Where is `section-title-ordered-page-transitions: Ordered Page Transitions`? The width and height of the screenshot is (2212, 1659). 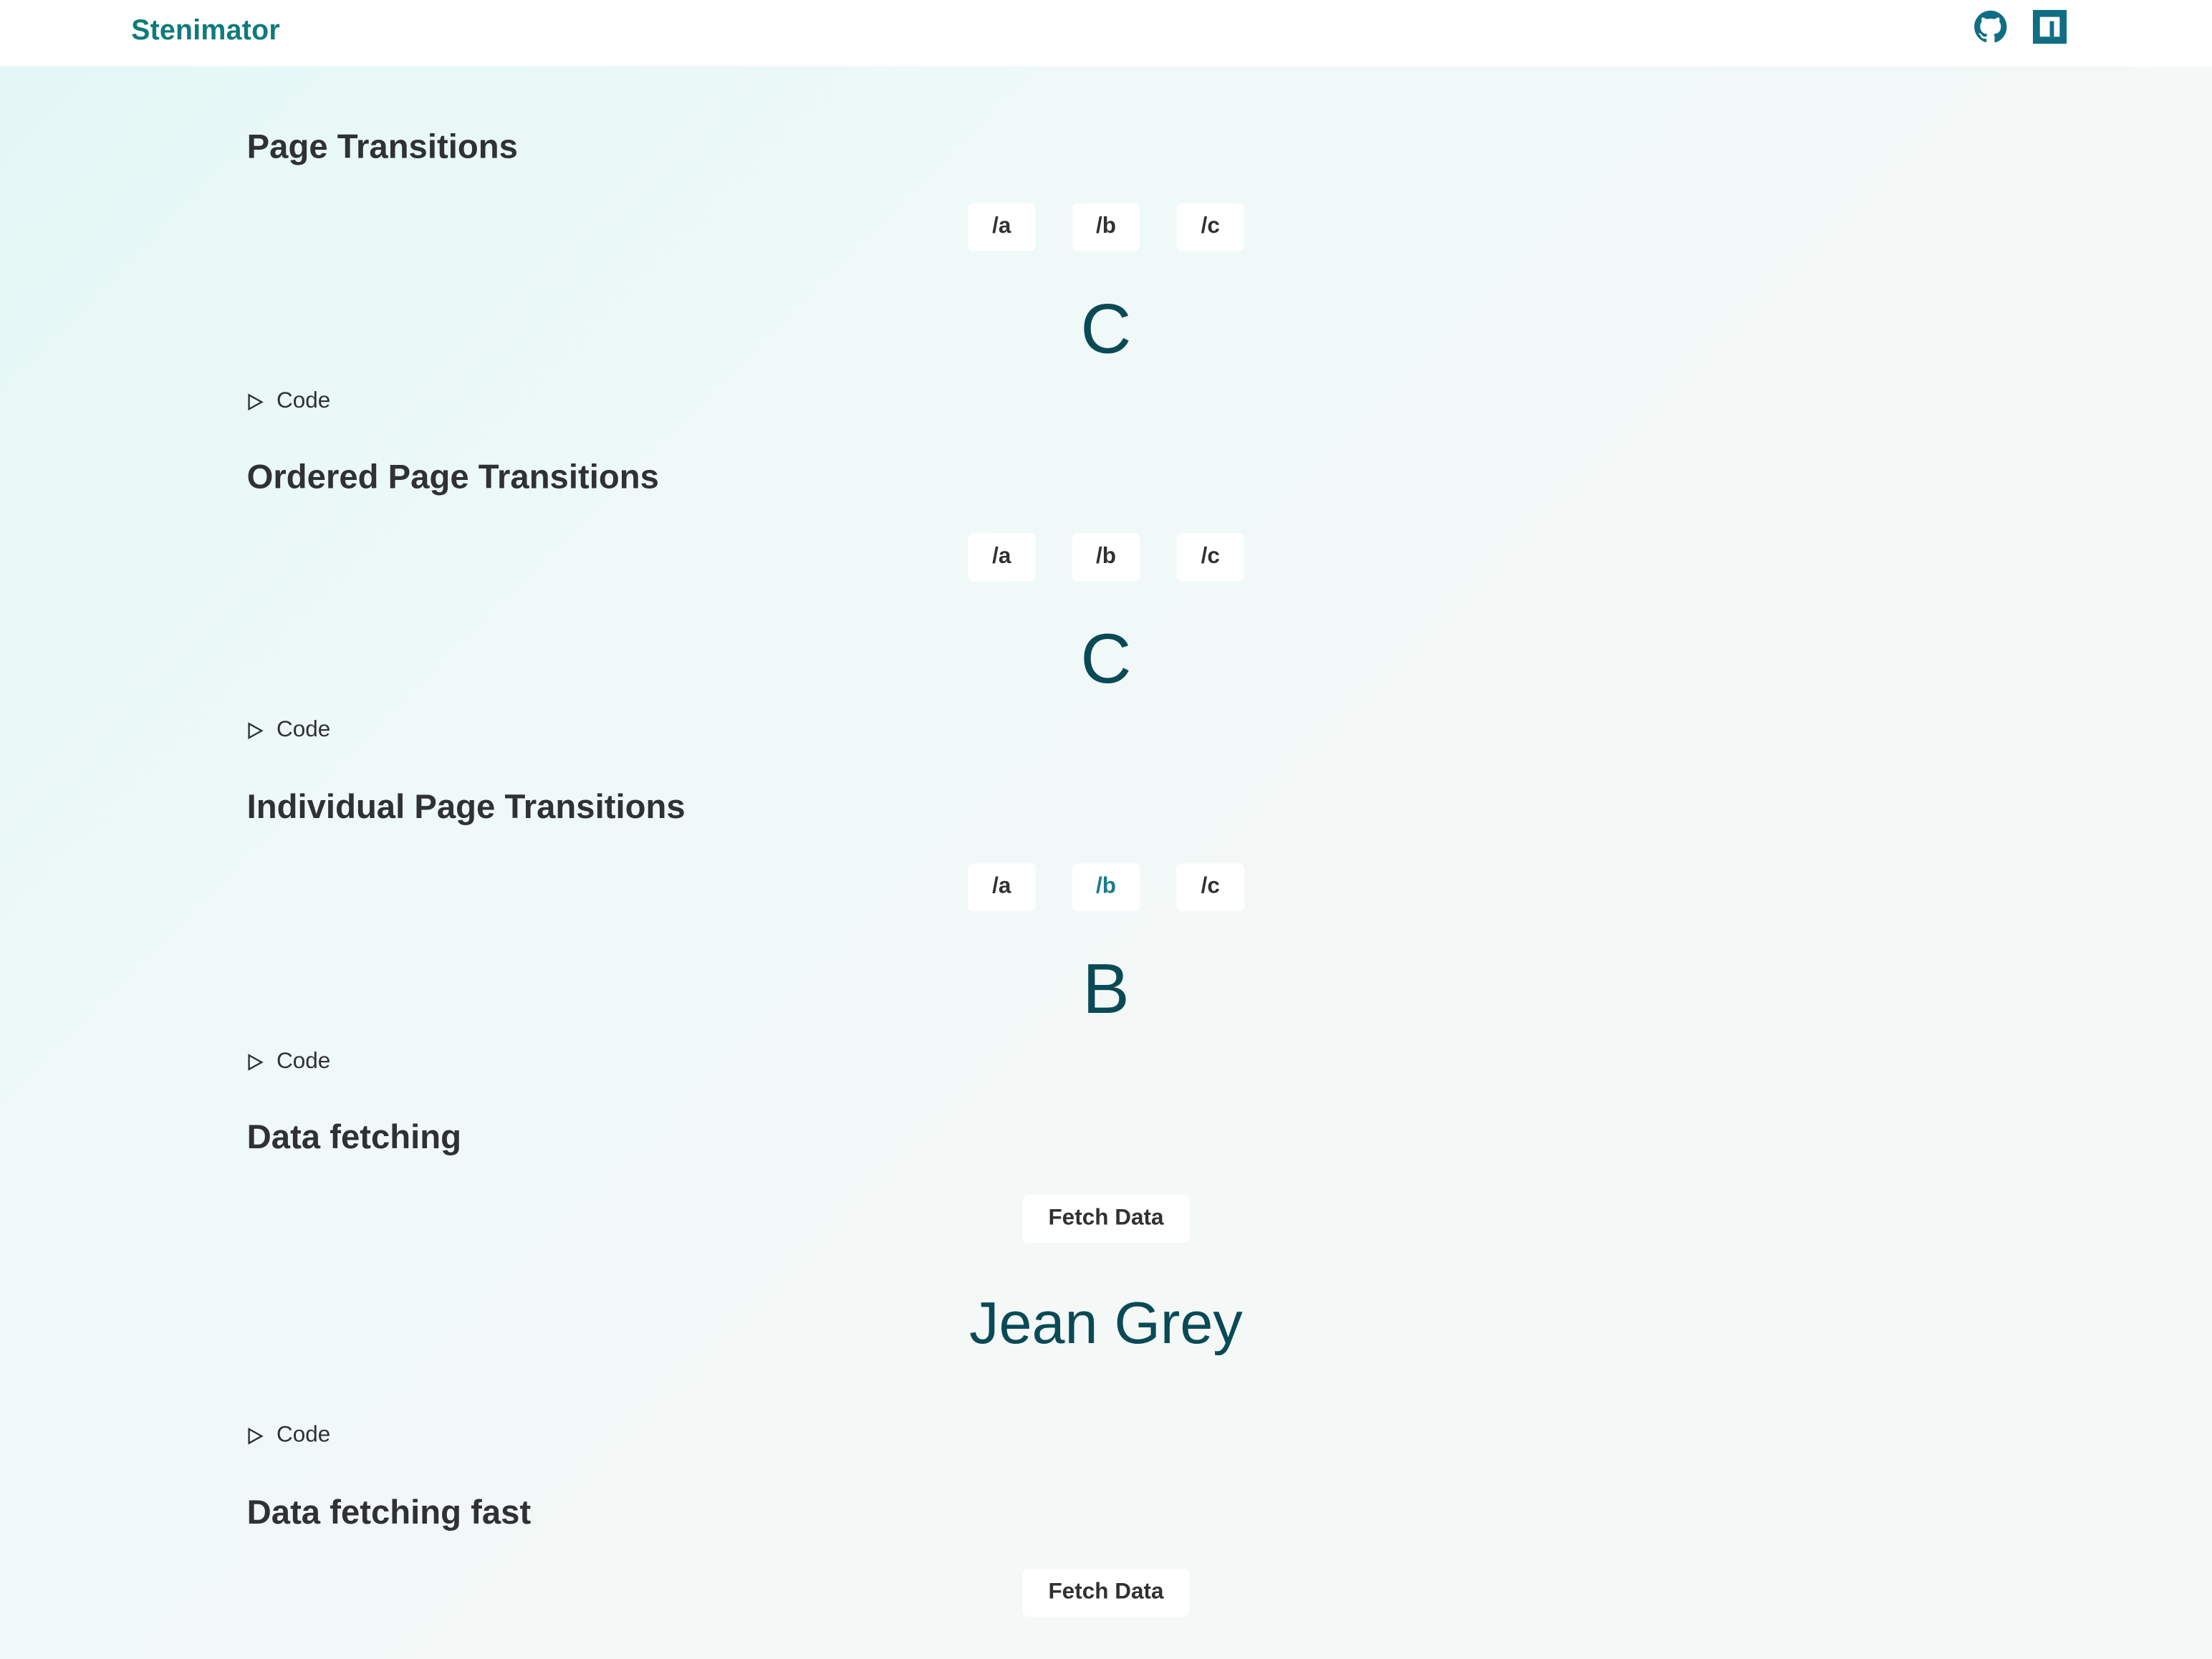
section-title-ordered-page-transitions: Ordered Page Transitions is located at coordinates (452, 477).